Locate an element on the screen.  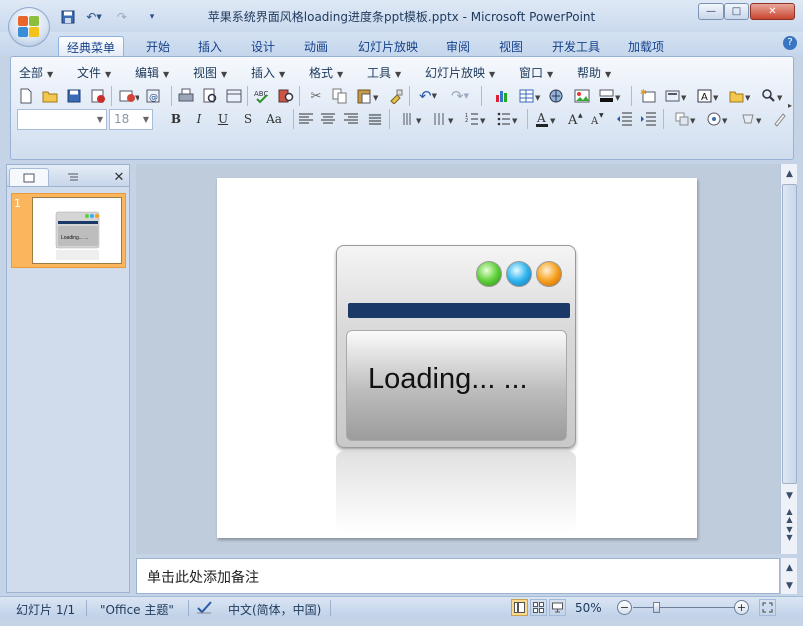
bold-button: B is located at coordinates (176, 119).